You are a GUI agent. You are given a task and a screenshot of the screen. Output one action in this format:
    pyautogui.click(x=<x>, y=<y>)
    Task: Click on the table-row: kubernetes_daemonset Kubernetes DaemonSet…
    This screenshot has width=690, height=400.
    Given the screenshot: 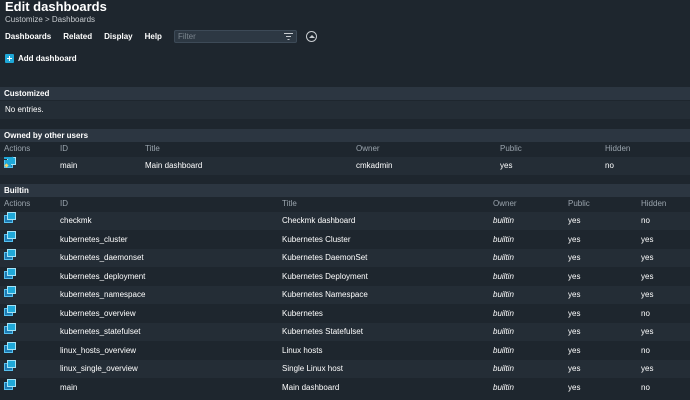 What is the action you would take?
    pyautogui.click(x=345, y=258)
    